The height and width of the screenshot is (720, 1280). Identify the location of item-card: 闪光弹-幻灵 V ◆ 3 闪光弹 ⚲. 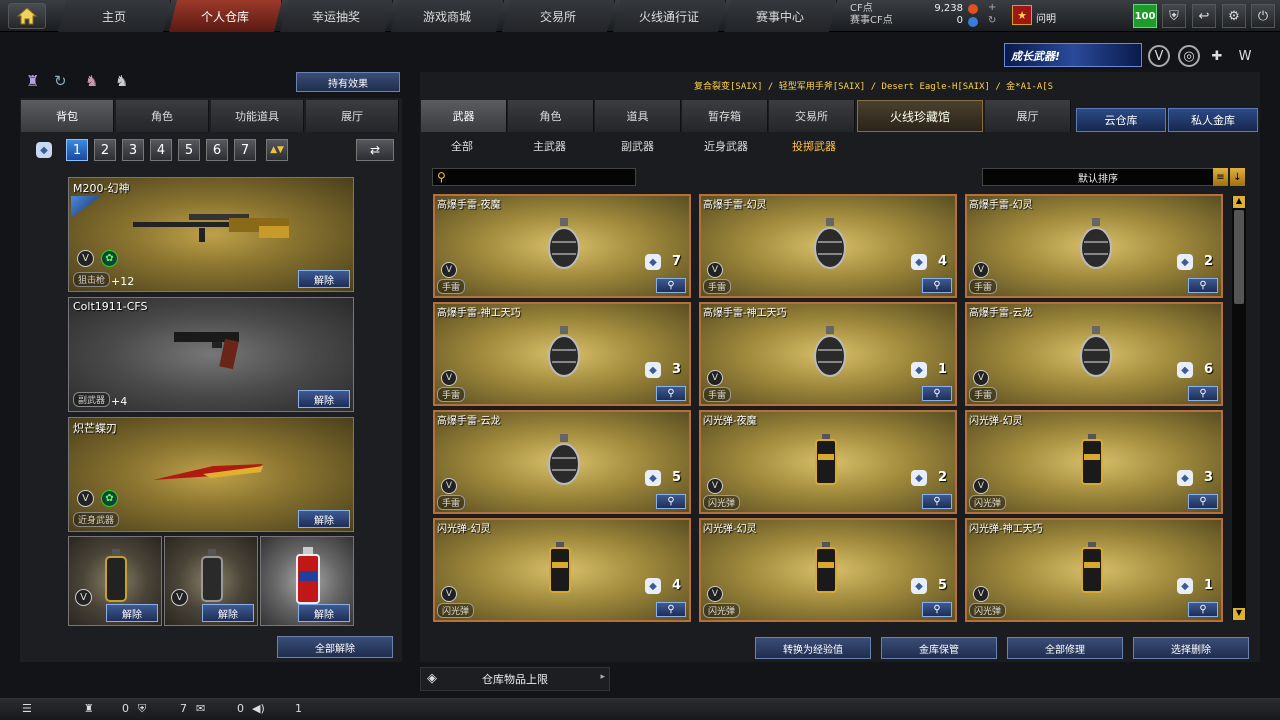
(1094, 462).